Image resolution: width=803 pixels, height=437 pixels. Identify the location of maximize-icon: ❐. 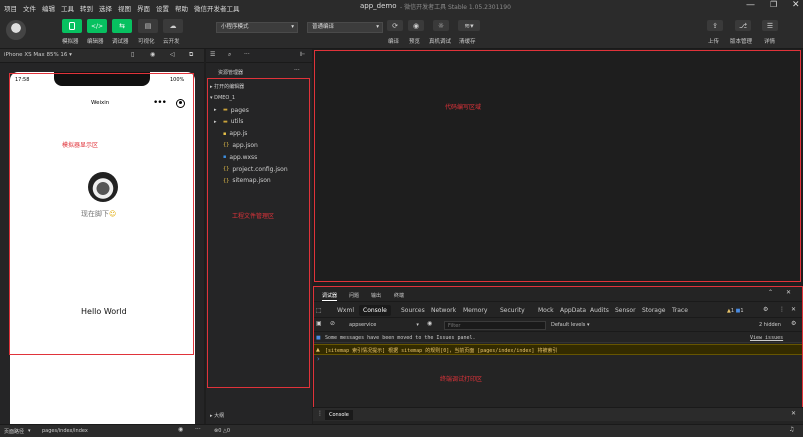
(773, 4).